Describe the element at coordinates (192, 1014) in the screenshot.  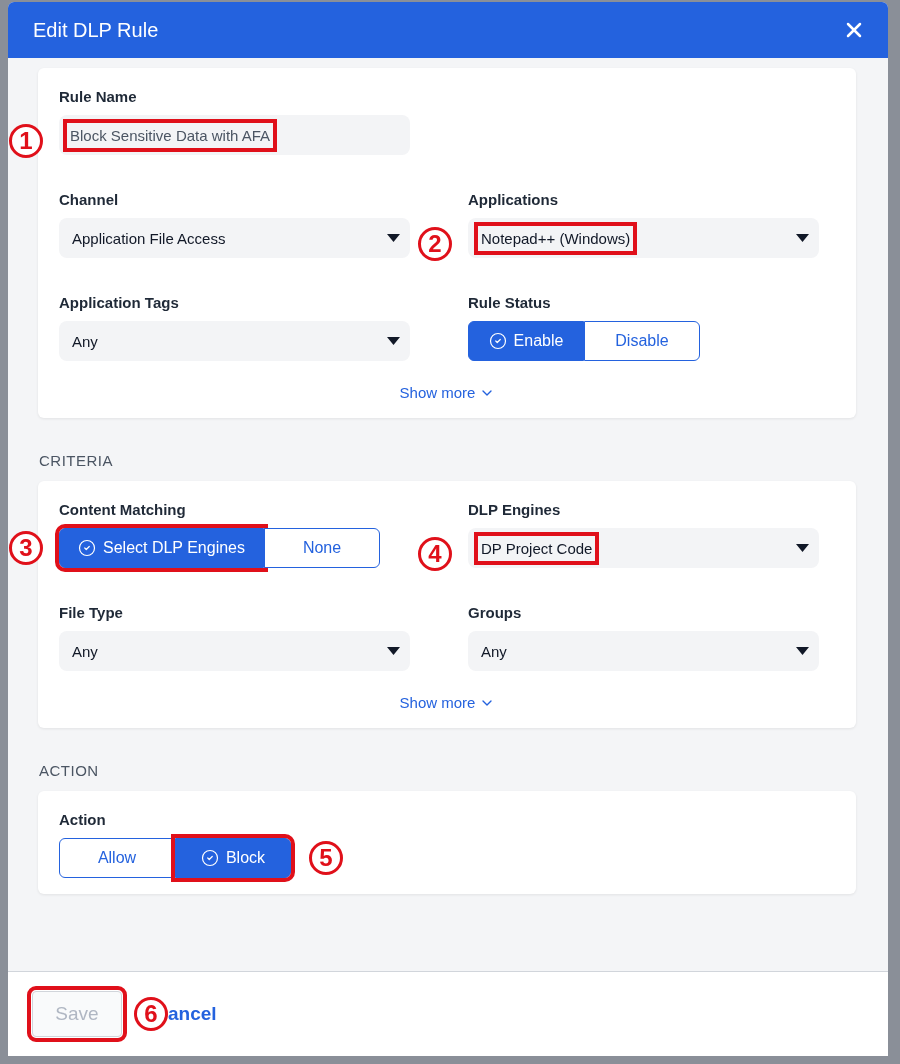
I see `cancel-link: ancel` at that location.